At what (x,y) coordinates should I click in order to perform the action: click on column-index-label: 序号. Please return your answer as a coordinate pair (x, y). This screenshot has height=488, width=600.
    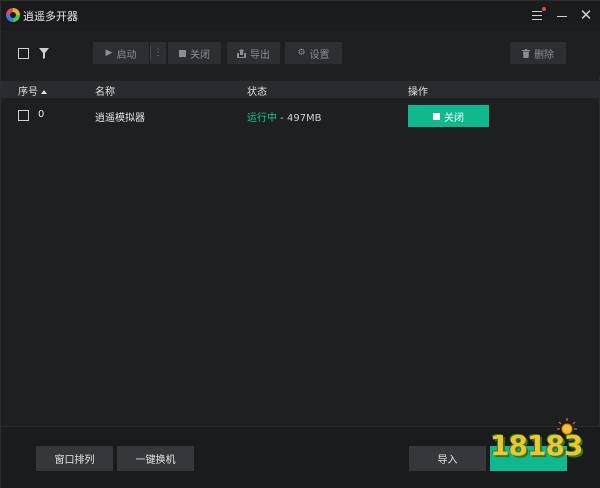
    Looking at the image, I should click on (28, 92).